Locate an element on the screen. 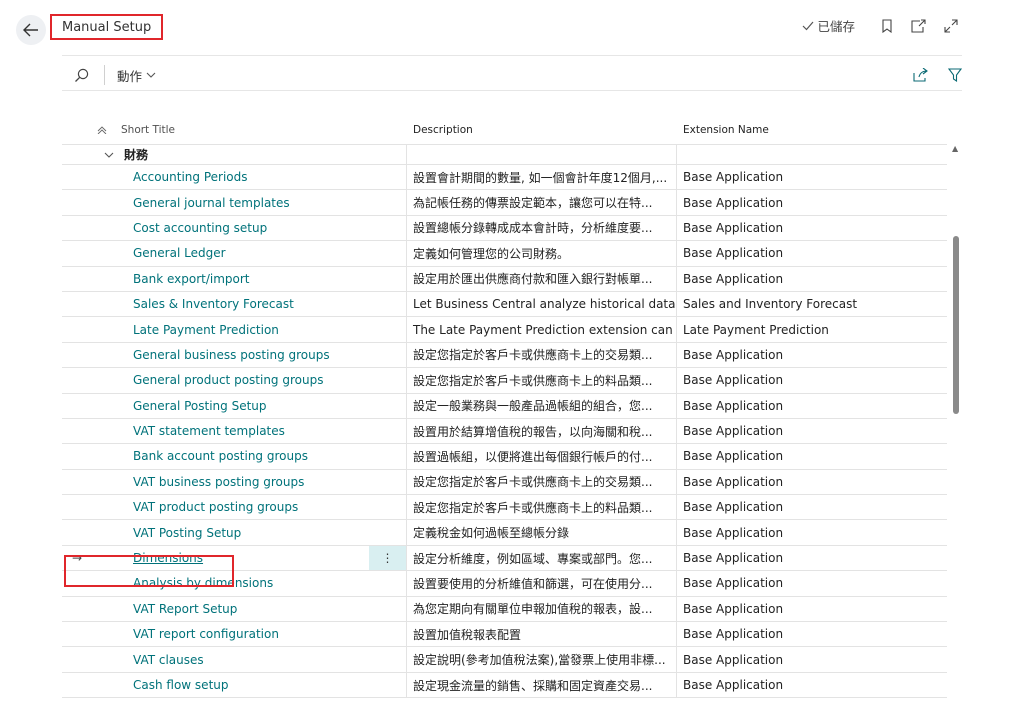 Image resolution: width=1024 pixels, height=715 pixels. back-button is located at coordinates (31, 30).